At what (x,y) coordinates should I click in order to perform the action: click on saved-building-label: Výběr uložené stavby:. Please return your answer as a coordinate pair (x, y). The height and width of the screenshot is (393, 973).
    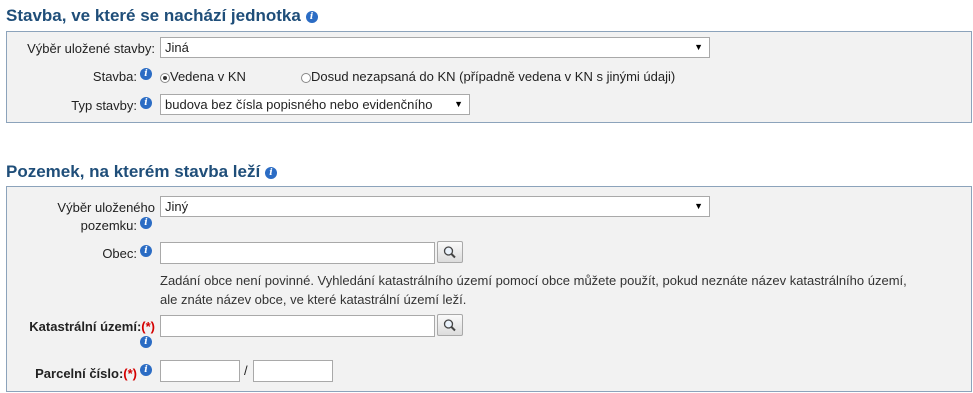
    Looking at the image, I should click on (91, 48).